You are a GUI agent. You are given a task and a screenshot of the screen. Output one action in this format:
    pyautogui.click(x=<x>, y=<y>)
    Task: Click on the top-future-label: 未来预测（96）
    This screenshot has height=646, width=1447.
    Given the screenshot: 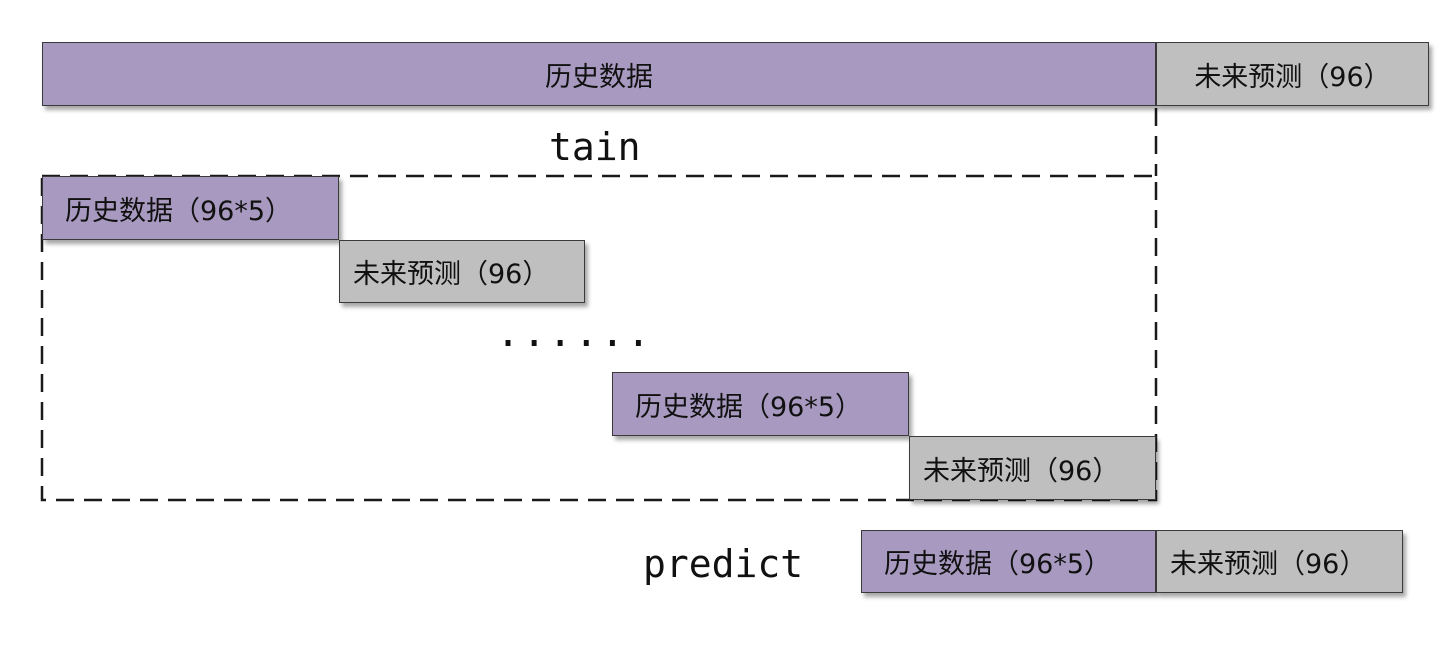 What is the action you would take?
    pyautogui.click(x=1292, y=77)
    